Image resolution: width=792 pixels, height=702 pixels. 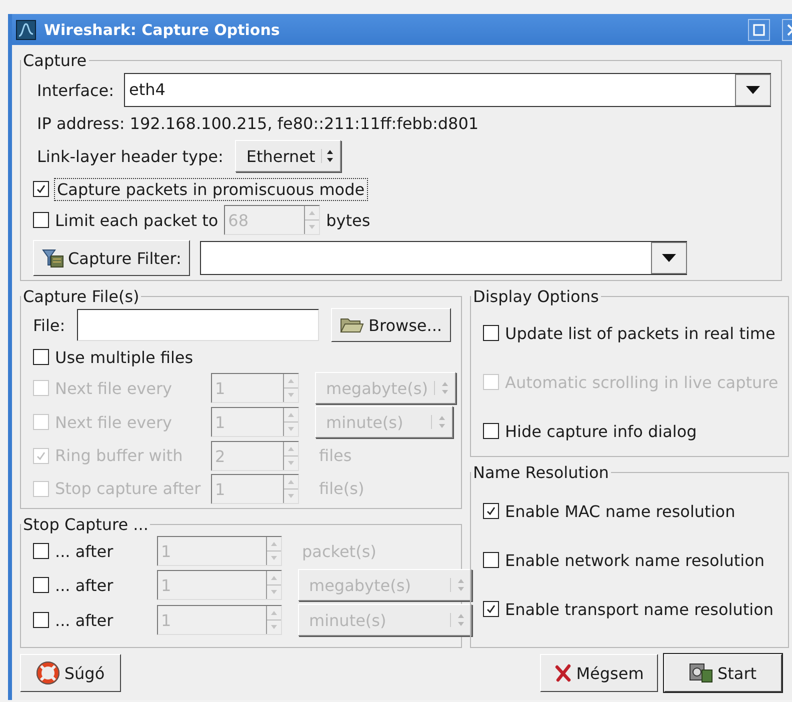 What do you see at coordinates (723, 673) in the screenshot?
I see `start-button: Start` at bounding box center [723, 673].